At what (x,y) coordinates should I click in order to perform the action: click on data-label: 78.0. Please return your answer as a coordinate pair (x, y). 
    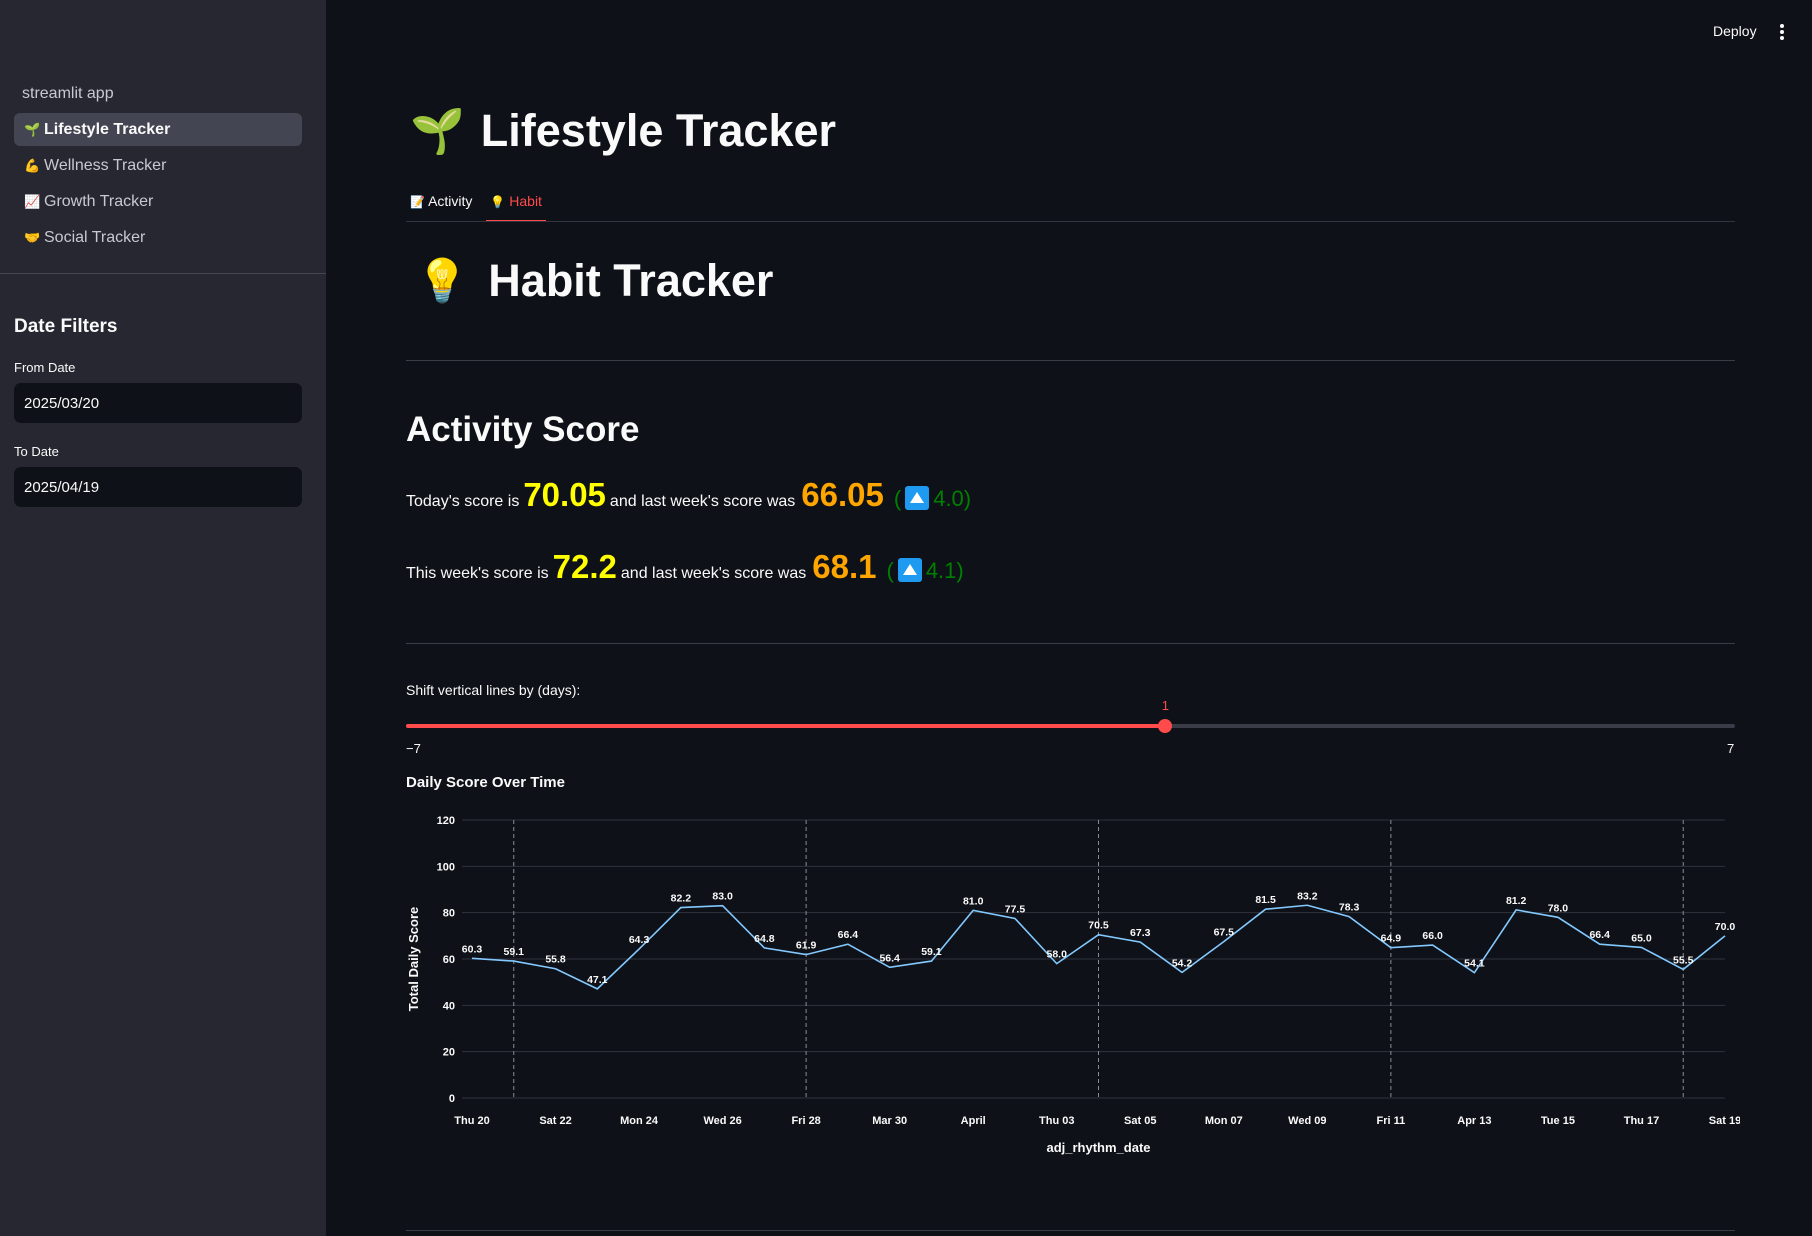
    Looking at the image, I should click on (1558, 908).